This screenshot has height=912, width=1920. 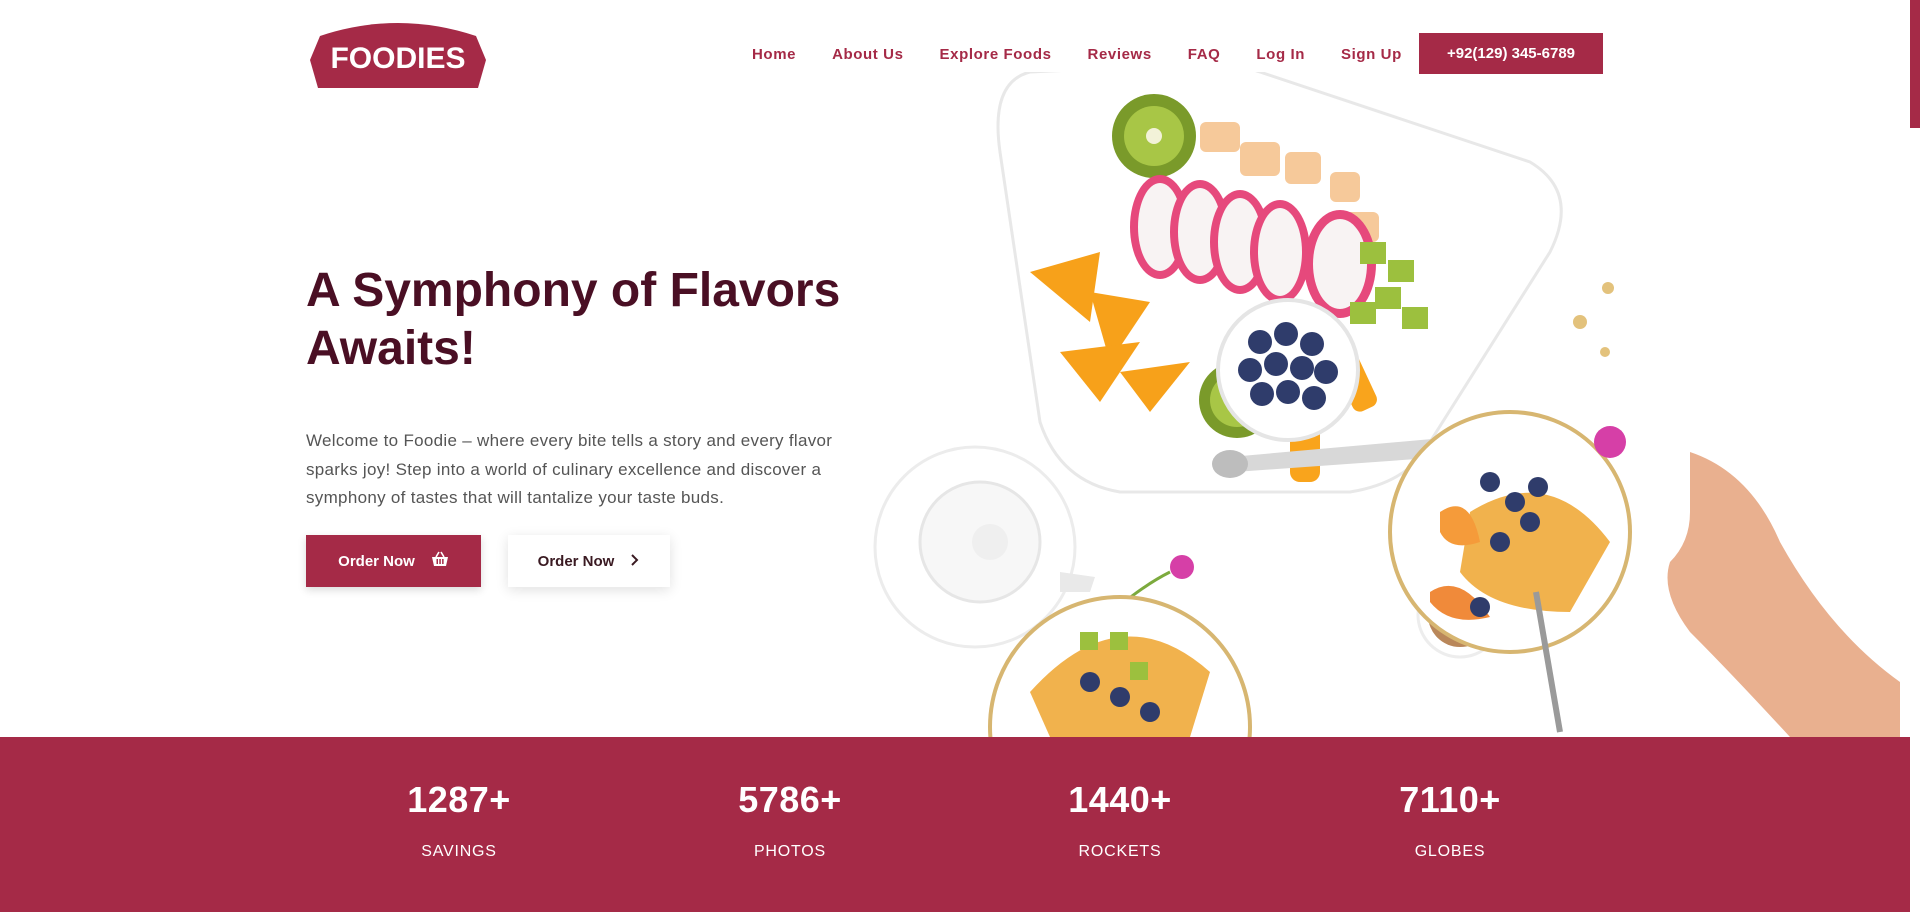 I want to click on stat-photos: 5786+ PHOTOS, so click(x=790, y=820).